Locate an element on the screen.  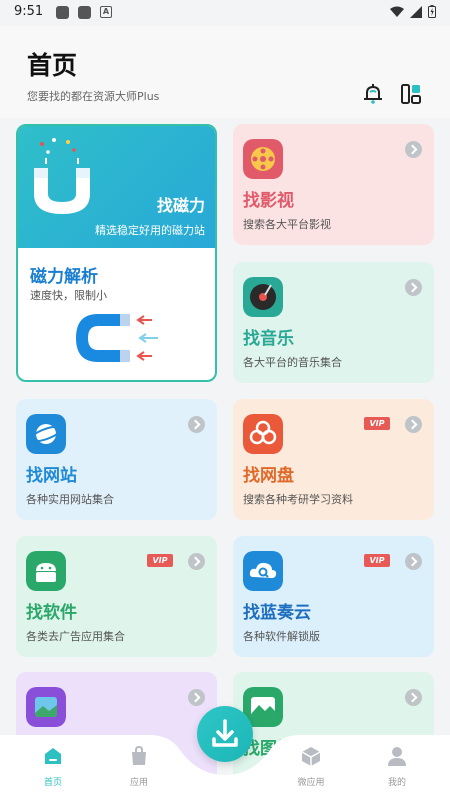
download-button is located at coordinates (225, 734).